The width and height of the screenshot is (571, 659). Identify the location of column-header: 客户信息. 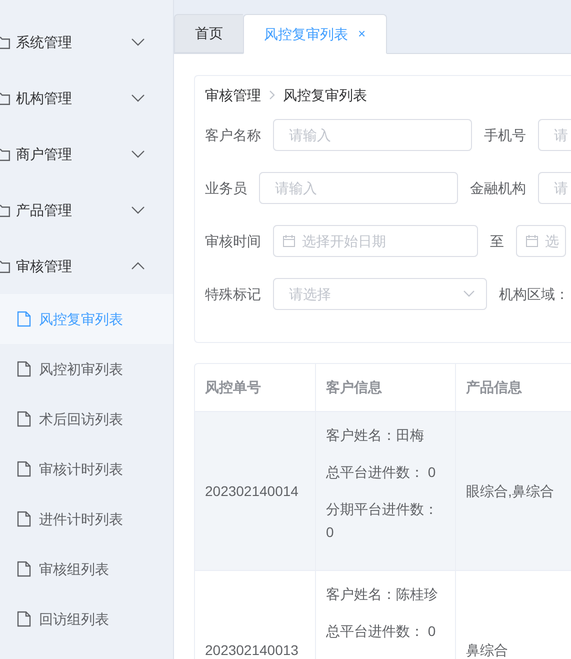
(385, 387).